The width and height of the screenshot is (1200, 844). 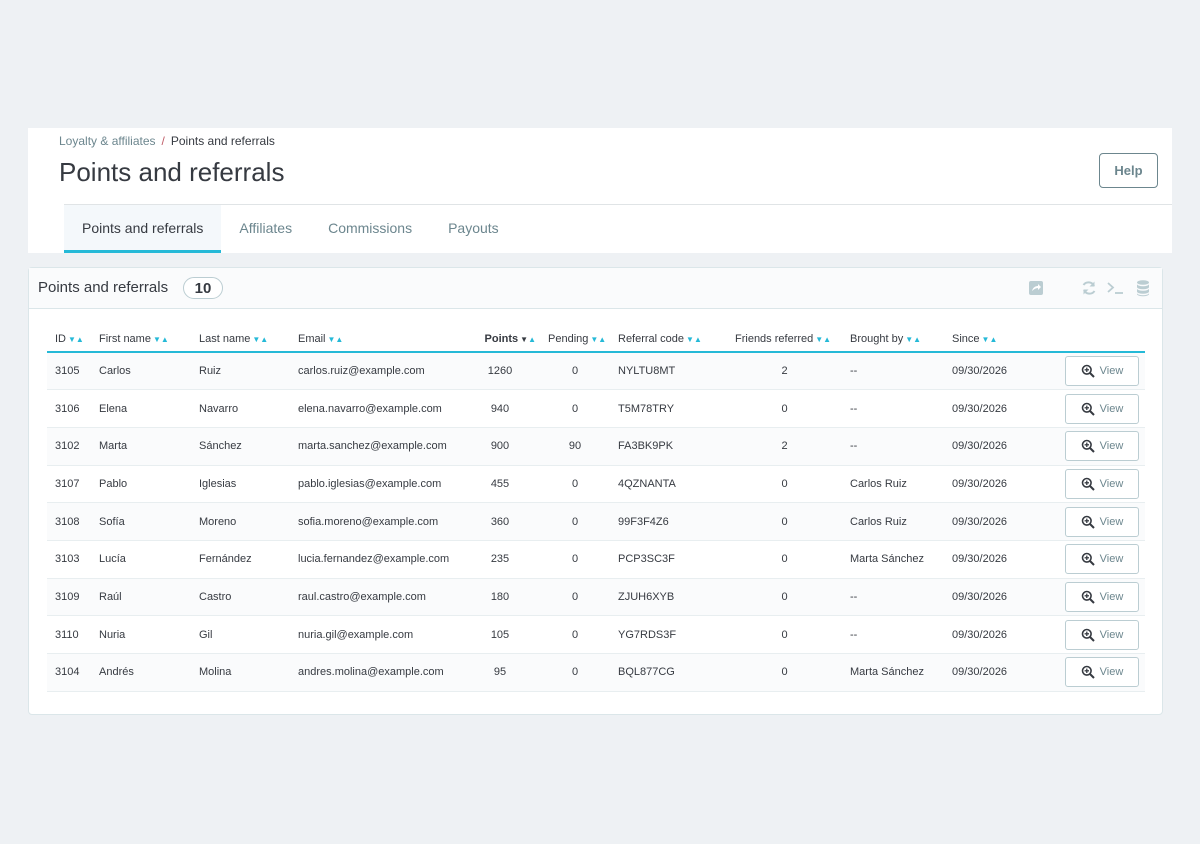 I want to click on column-header-brought-by: Brought by ▼▲, so click(x=893, y=339).